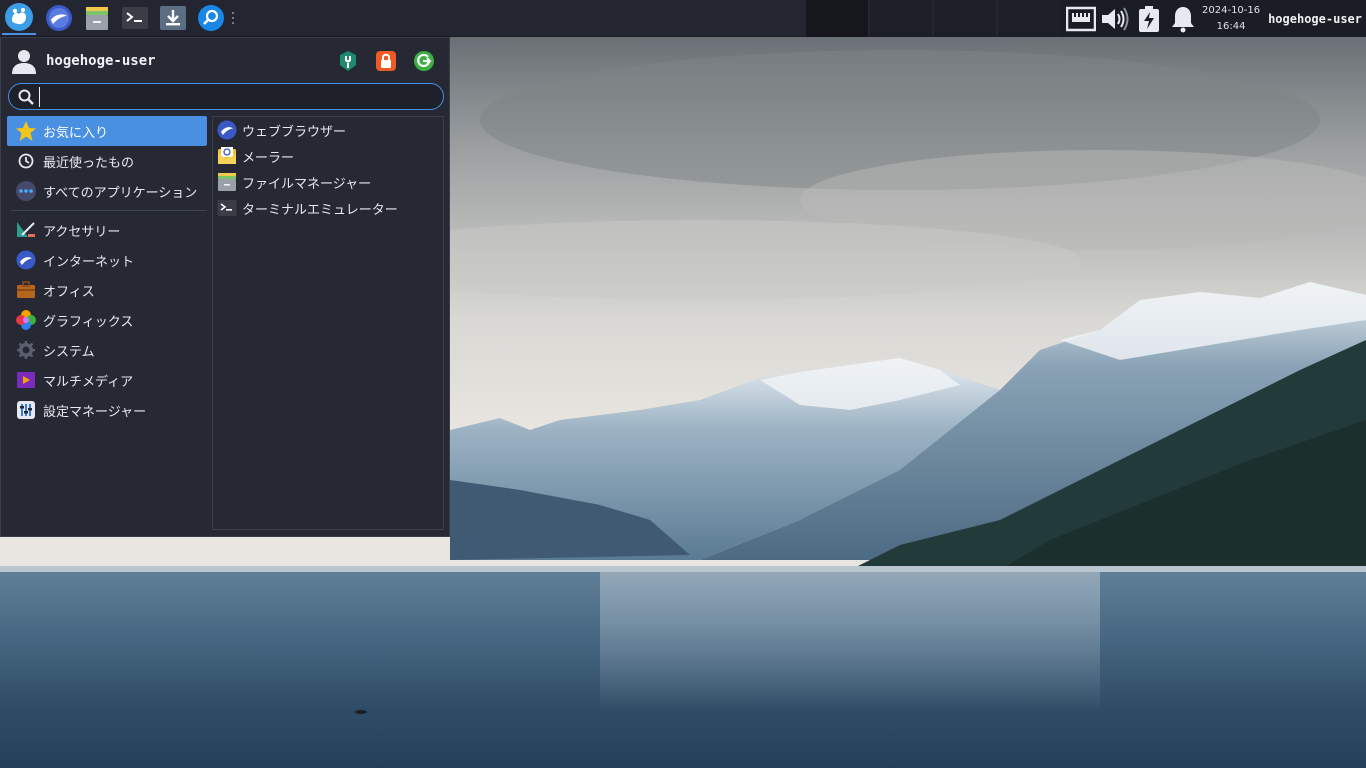  Describe the element at coordinates (69, 292) in the screenshot. I see `category-label: オフィス` at that location.